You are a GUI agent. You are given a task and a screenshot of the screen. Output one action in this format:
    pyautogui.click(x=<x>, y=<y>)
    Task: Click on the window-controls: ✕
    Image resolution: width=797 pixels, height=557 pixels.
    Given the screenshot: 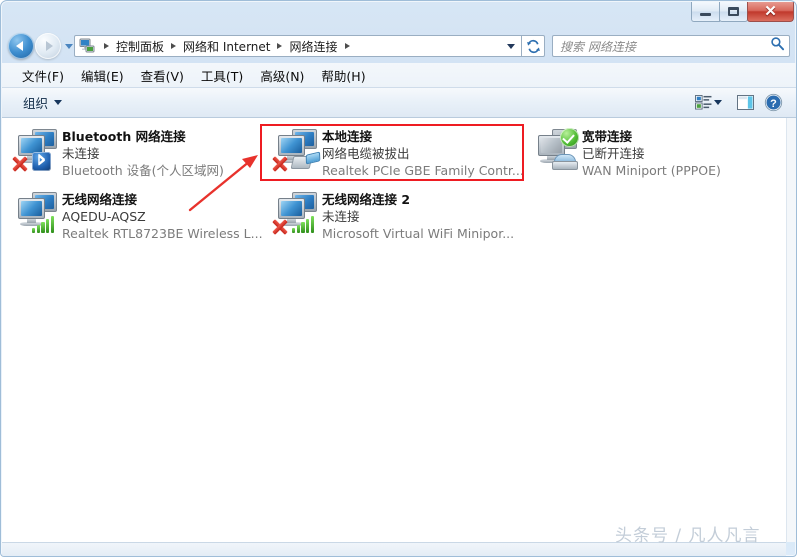 What is the action you would take?
    pyautogui.click(x=742, y=13)
    